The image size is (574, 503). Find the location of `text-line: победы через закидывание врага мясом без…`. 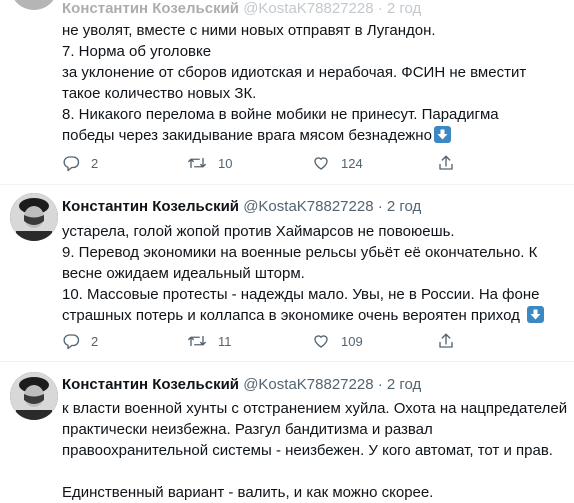

text-line: победы через закидывание врага мясом без… is located at coordinates (314, 135).